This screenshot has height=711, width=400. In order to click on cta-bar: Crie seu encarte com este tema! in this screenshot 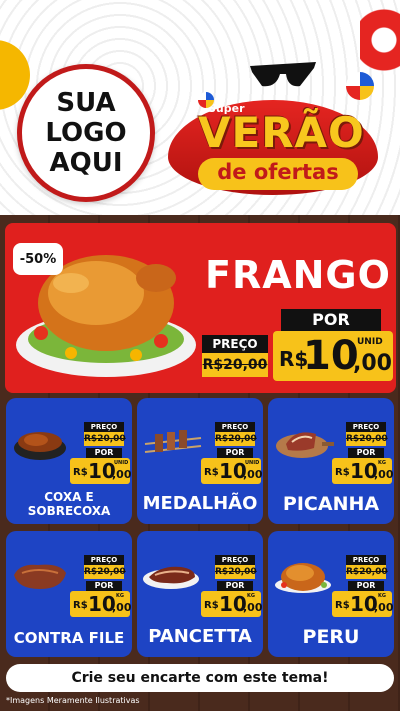, I will do `click(200, 678)`.